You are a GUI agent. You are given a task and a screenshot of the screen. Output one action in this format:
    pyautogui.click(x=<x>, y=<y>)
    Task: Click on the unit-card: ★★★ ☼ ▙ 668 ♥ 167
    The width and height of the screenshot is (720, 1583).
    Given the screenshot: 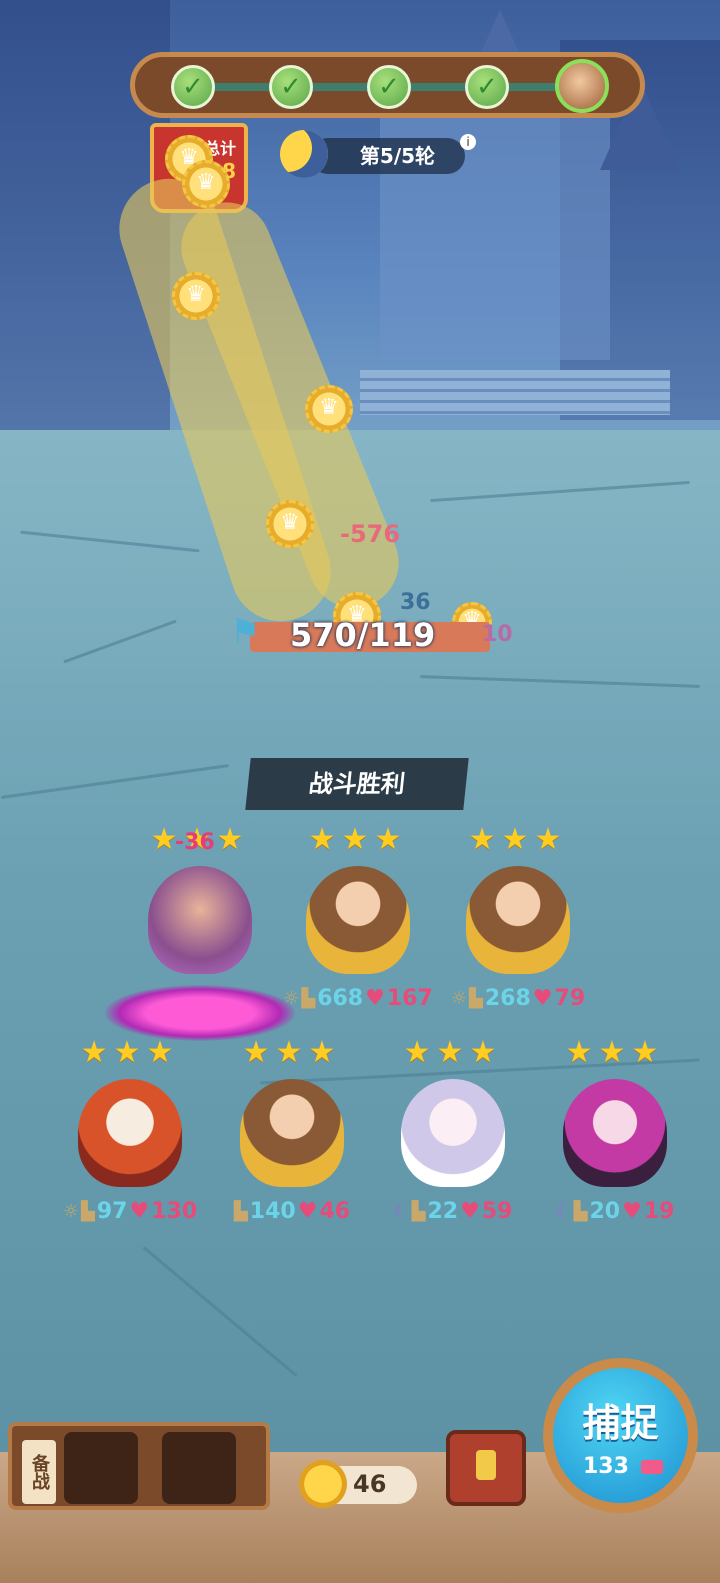 What is the action you would take?
    pyautogui.click(x=358, y=917)
    